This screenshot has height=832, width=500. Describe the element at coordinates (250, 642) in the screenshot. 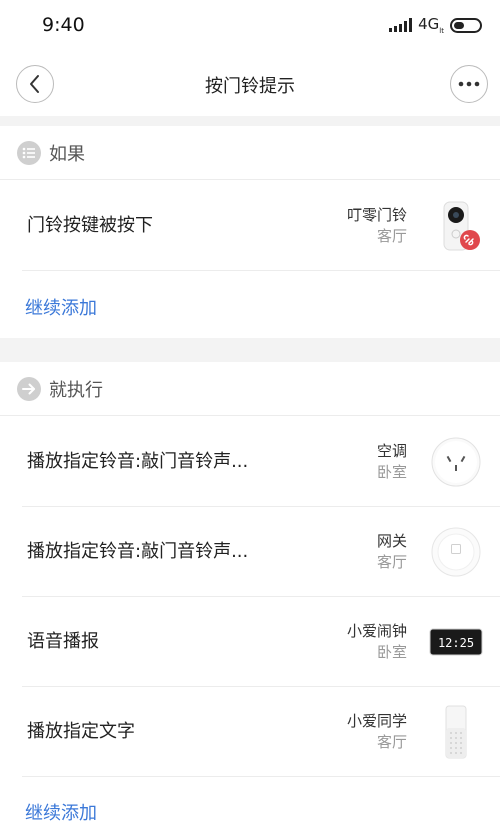

I see `action-row: 语音播报 小爱闹钟 卧室 12:25` at that location.